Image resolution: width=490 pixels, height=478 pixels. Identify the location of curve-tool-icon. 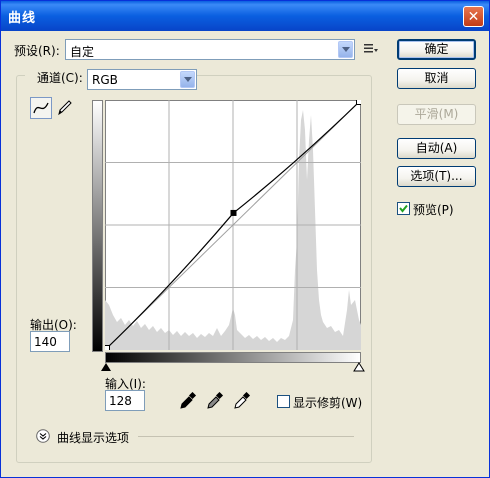
(41, 108).